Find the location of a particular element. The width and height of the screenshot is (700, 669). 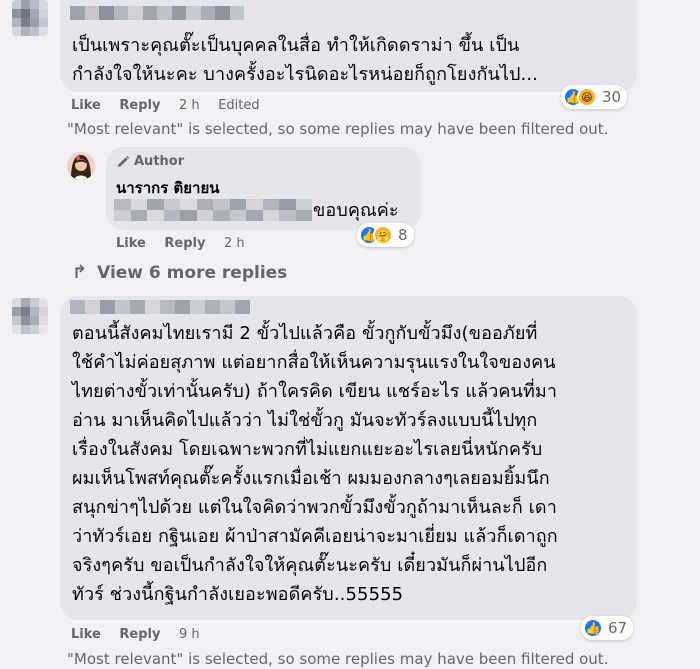

pencil-icon is located at coordinates (124, 161).